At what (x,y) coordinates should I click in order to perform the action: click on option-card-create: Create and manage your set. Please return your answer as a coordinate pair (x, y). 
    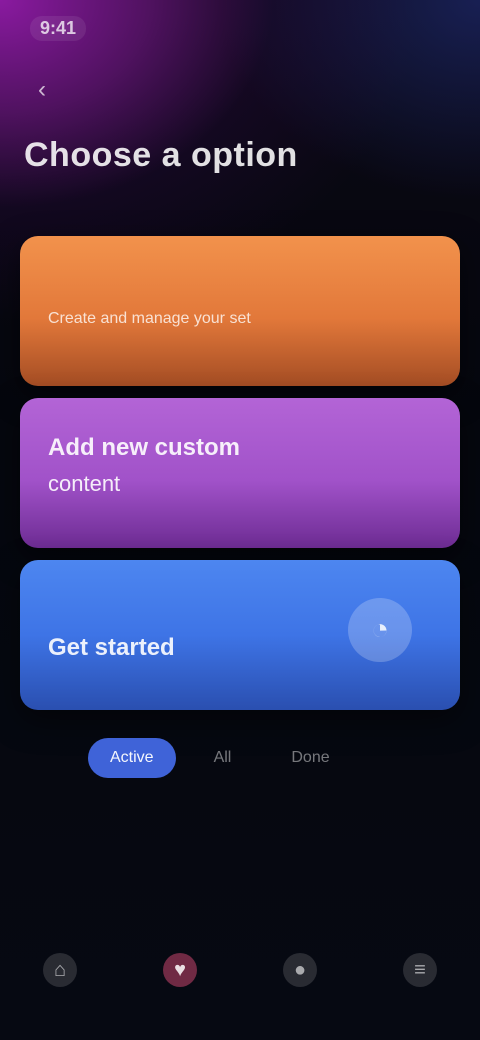
    Looking at the image, I should click on (240, 311).